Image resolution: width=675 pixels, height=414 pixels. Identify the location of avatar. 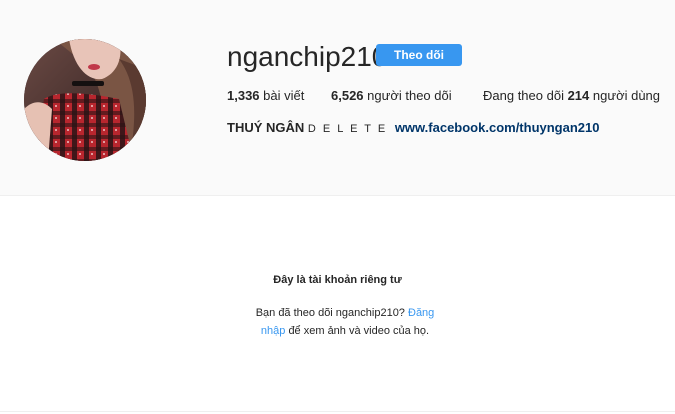
(85, 100).